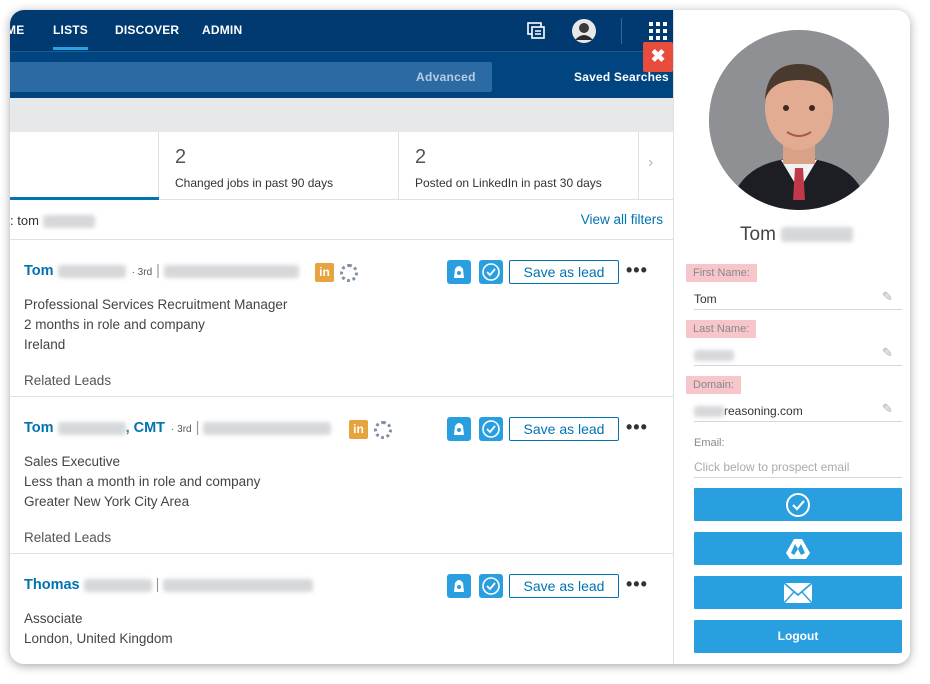 This screenshot has height=684, width=930. I want to click on lead-location: London, United Kingdom, so click(98, 638).